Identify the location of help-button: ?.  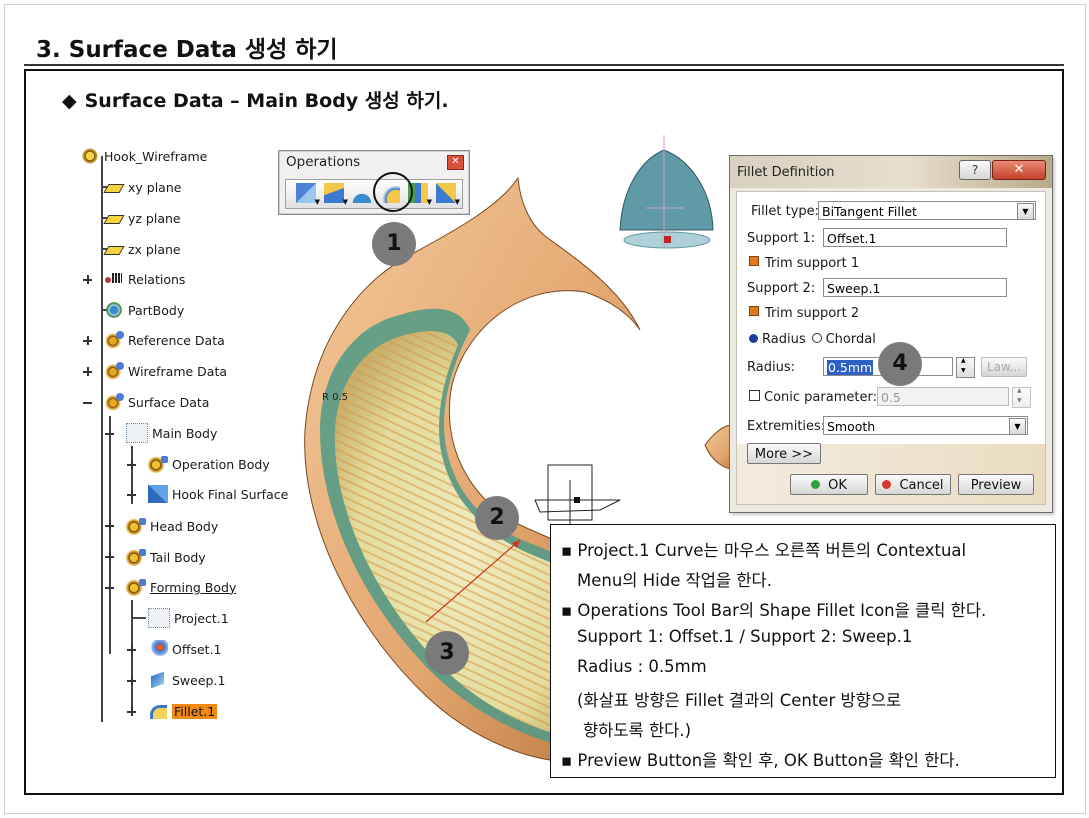
(975, 170).